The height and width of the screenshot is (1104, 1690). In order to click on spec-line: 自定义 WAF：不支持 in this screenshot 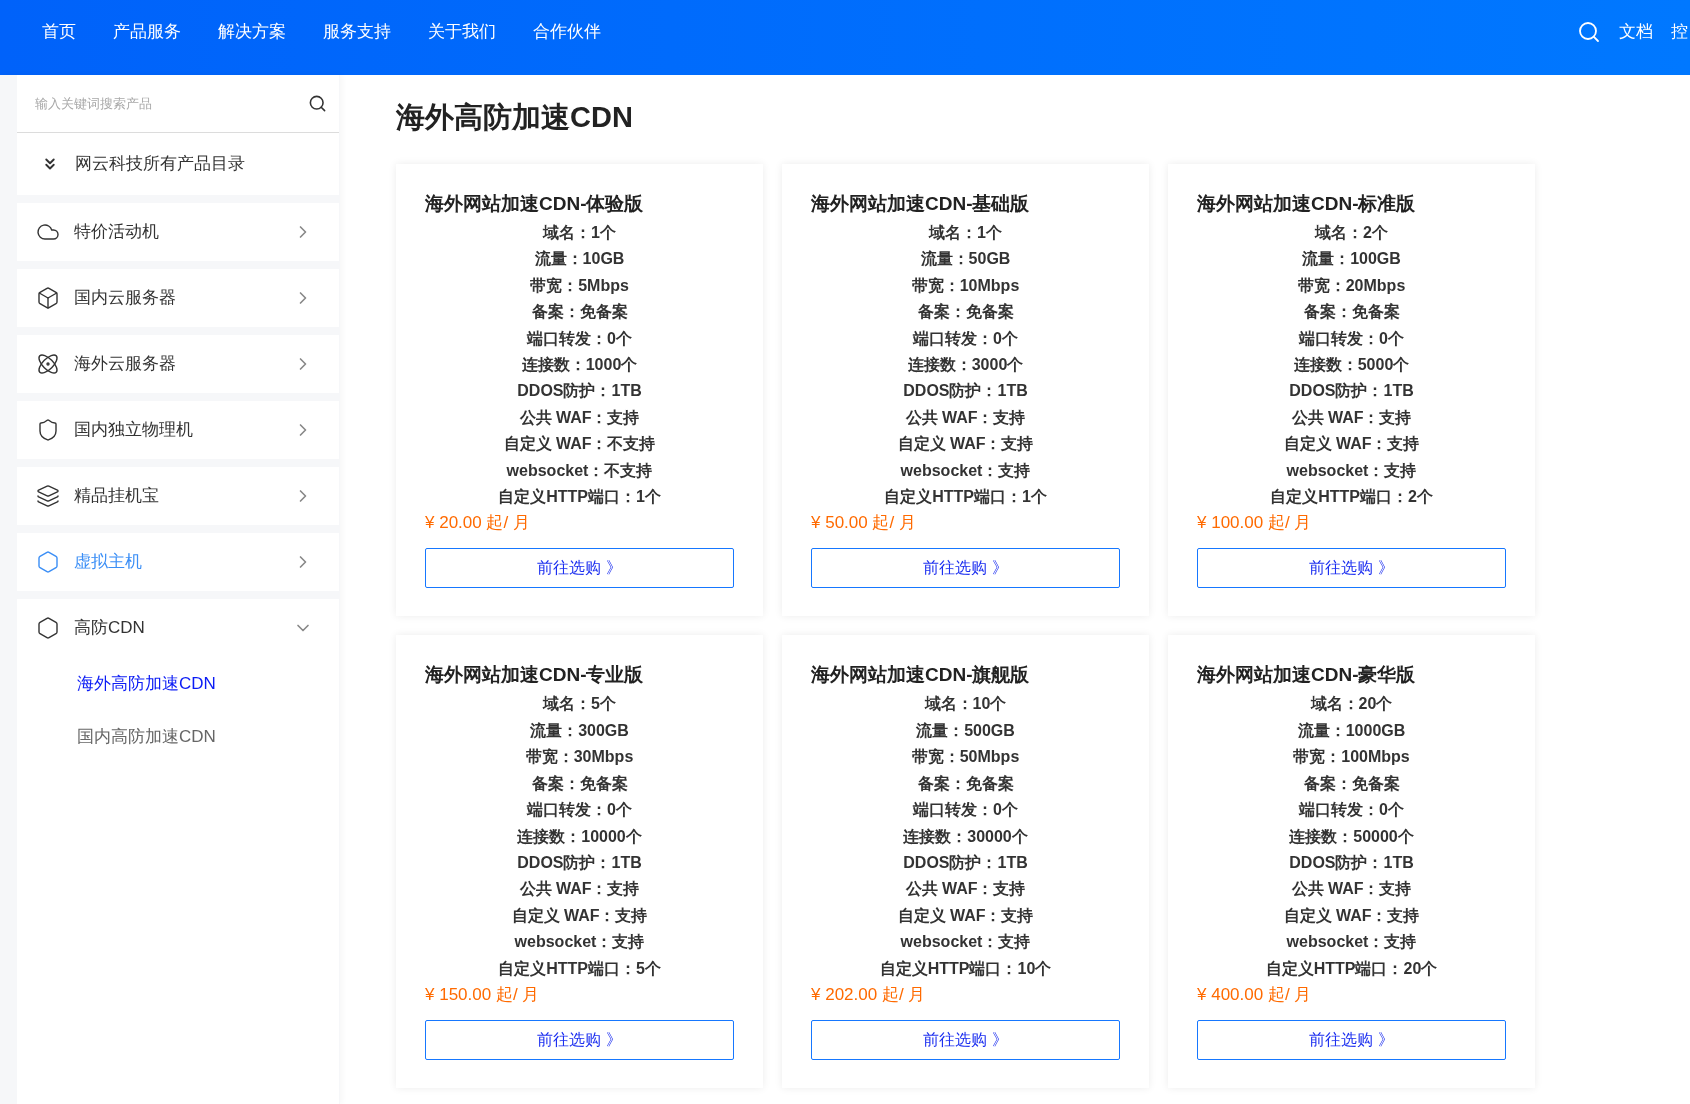, I will do `click(579, 444)`.